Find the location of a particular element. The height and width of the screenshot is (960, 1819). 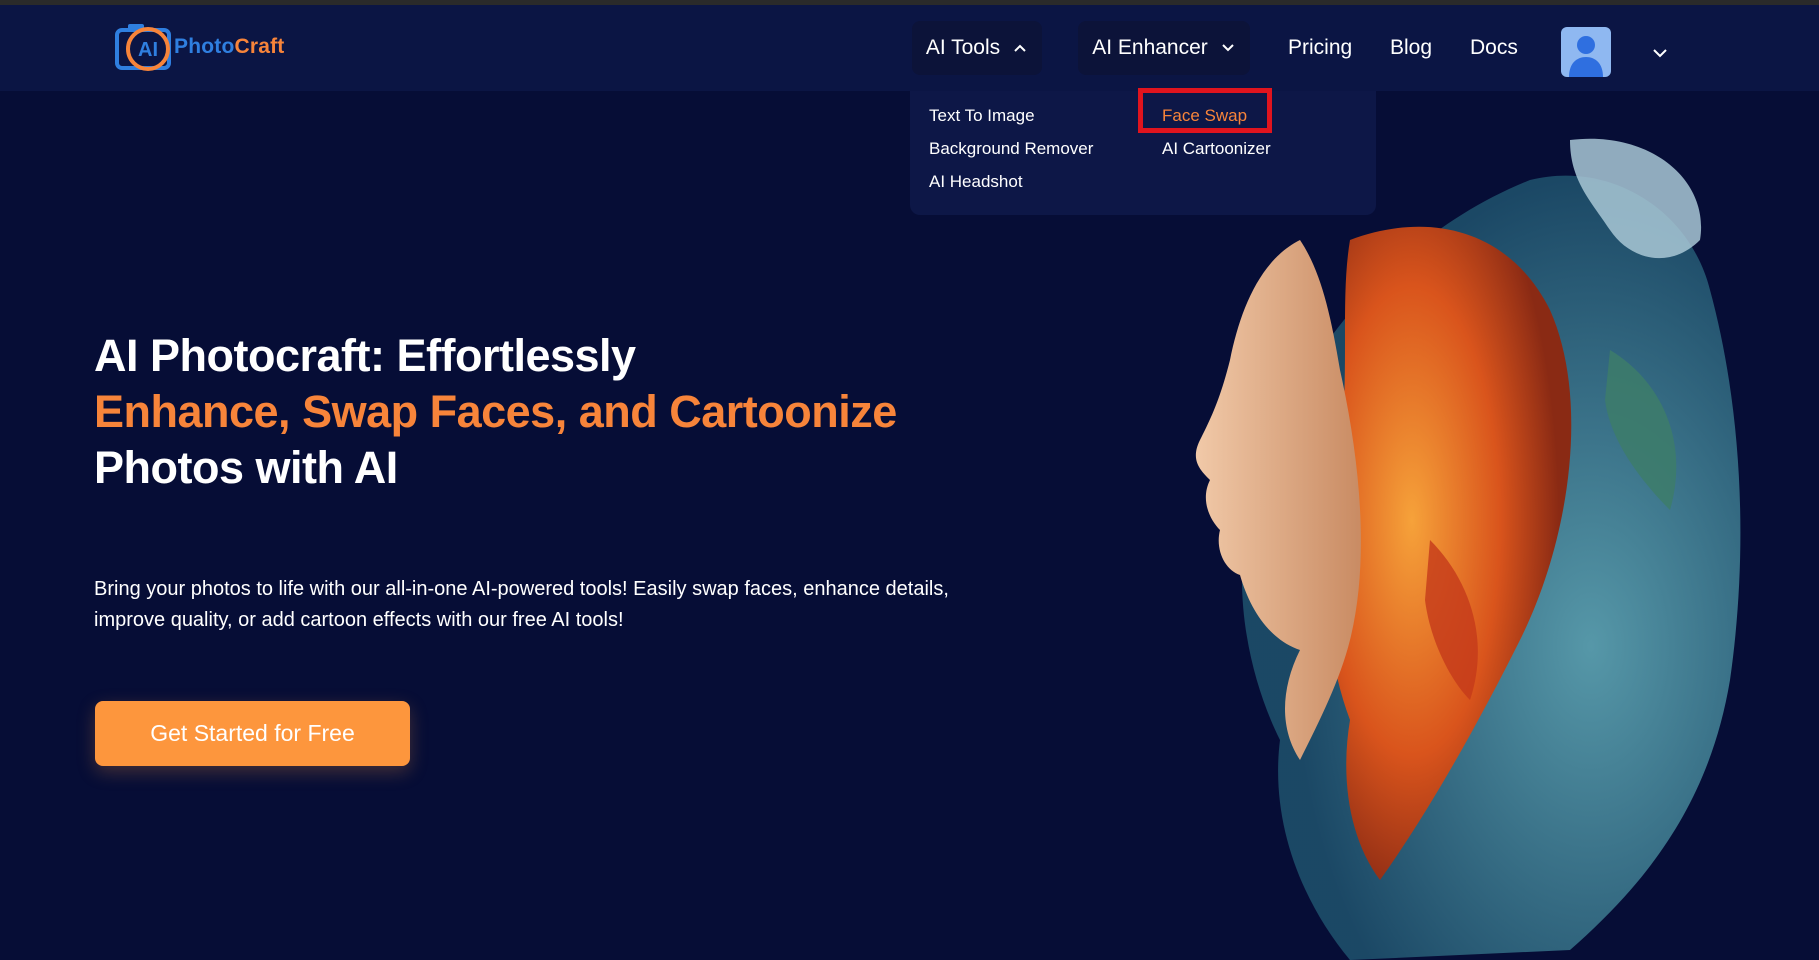

brand-name-part1: Photo is located at coordinates (204, 46).